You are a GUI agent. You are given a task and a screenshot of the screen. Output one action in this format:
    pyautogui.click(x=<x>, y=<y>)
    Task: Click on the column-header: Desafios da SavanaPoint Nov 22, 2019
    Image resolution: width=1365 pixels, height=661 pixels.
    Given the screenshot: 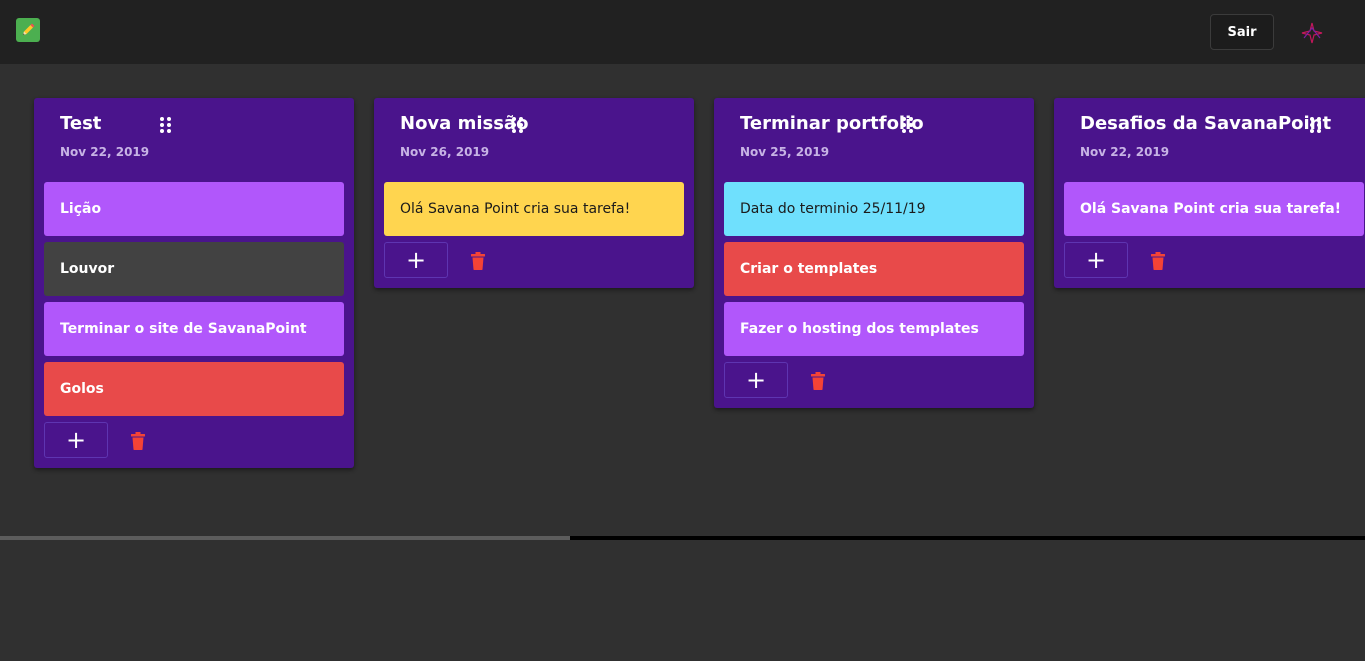 What is the action you would take?
    pyautogui.click(x=1209, y=140)
    